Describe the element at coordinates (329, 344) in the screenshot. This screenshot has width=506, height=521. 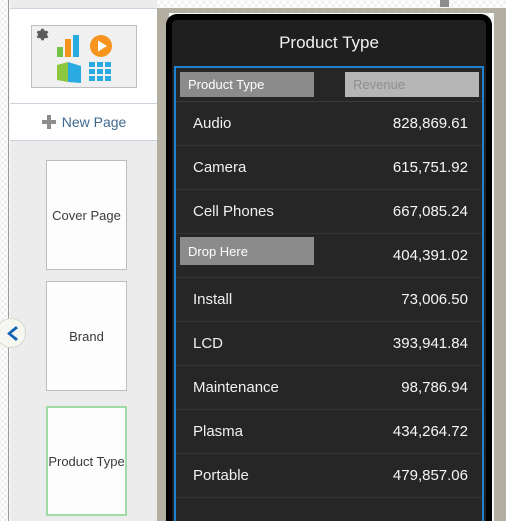
I see `table-row: LCD 393,941.84` at that location.